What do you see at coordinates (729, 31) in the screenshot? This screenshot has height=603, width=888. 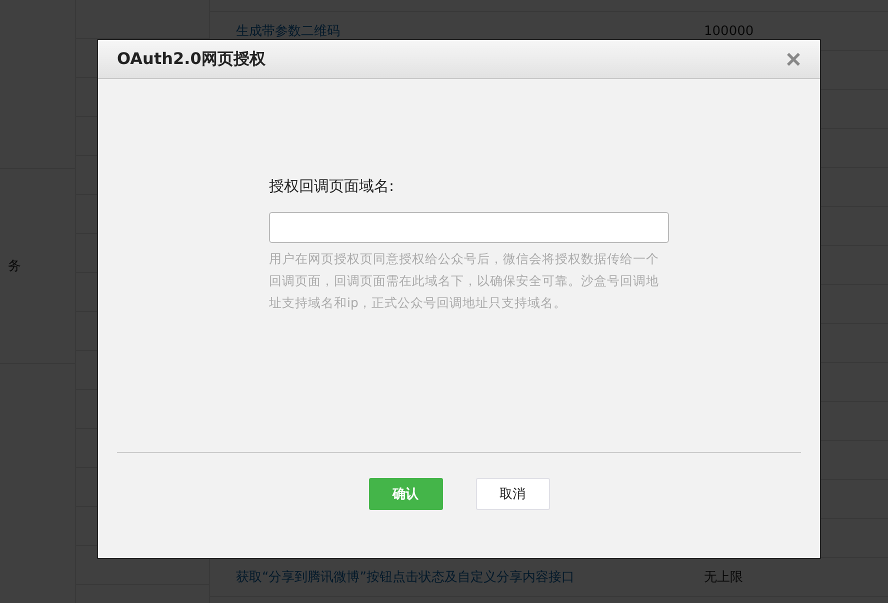 I see `quota-value: 100000` at bounding box center [729, 31].